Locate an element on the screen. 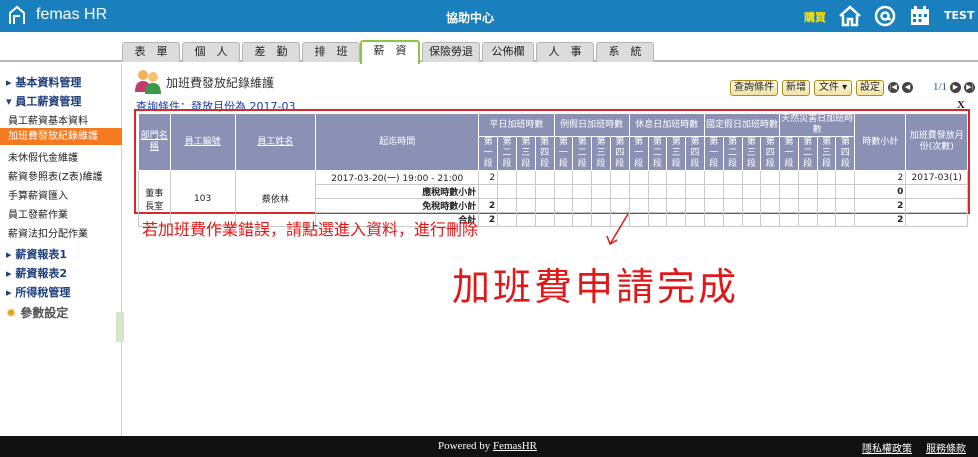  sidebar-item-overtime-records: 加班費發放紀錄維護 is located at coordinates (61, 136).